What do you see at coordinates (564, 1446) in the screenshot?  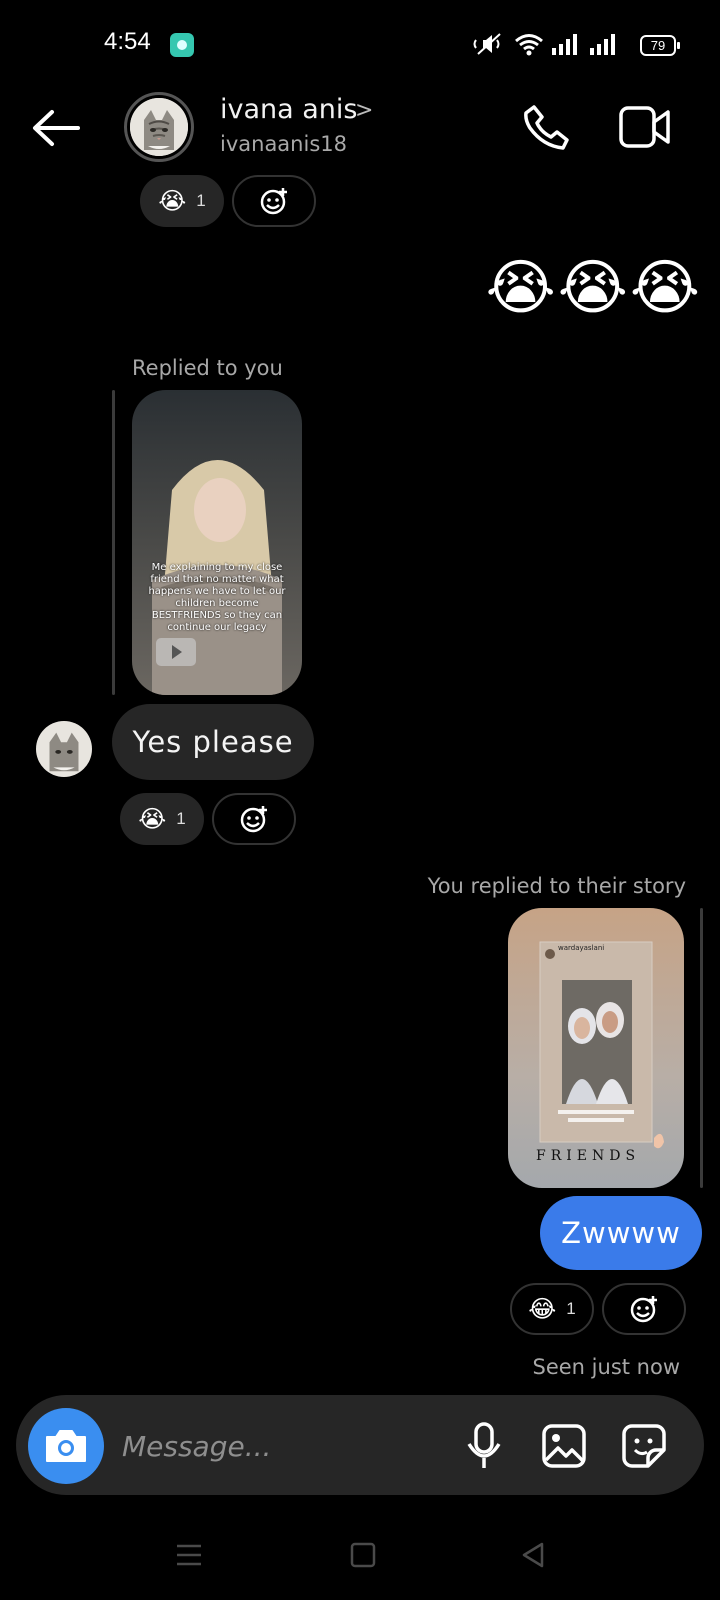 I see `gallery-icon` at bounding box center [564, 1446].